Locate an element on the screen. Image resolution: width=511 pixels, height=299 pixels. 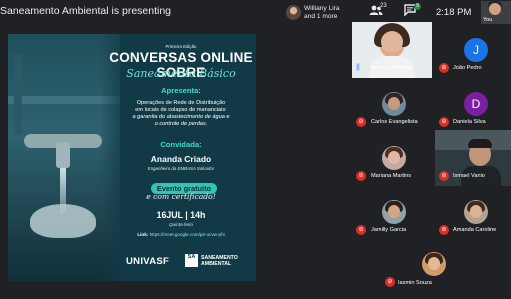
self-label: You is located at coordinates (488, 20).